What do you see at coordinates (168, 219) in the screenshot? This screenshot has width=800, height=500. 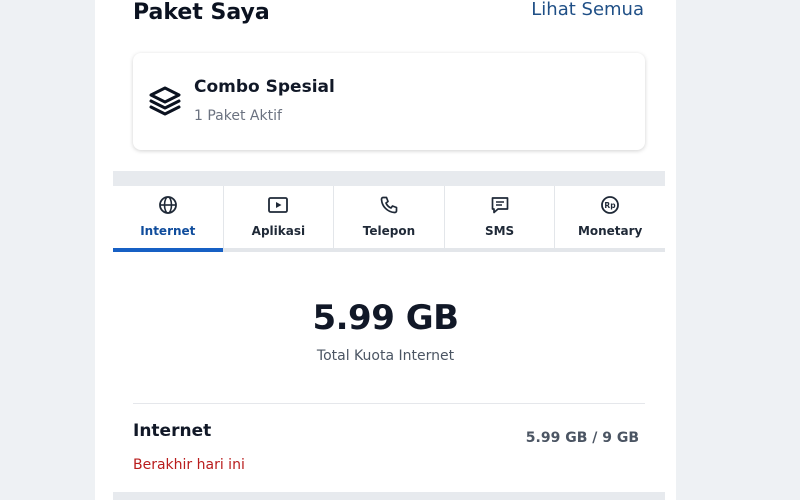 I see `tab-internet: Internet` at bounding box center [168, 219].